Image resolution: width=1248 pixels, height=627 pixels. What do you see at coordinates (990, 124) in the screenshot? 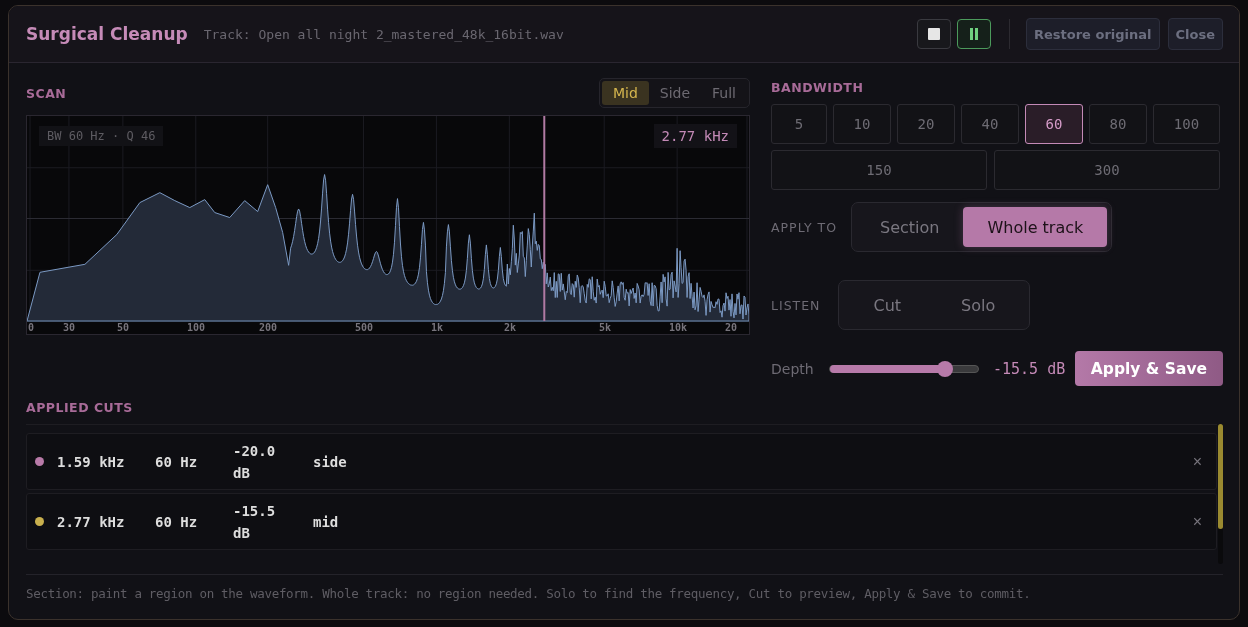
I see `bandwidth-option: 40` at bounding box center [990, 124].